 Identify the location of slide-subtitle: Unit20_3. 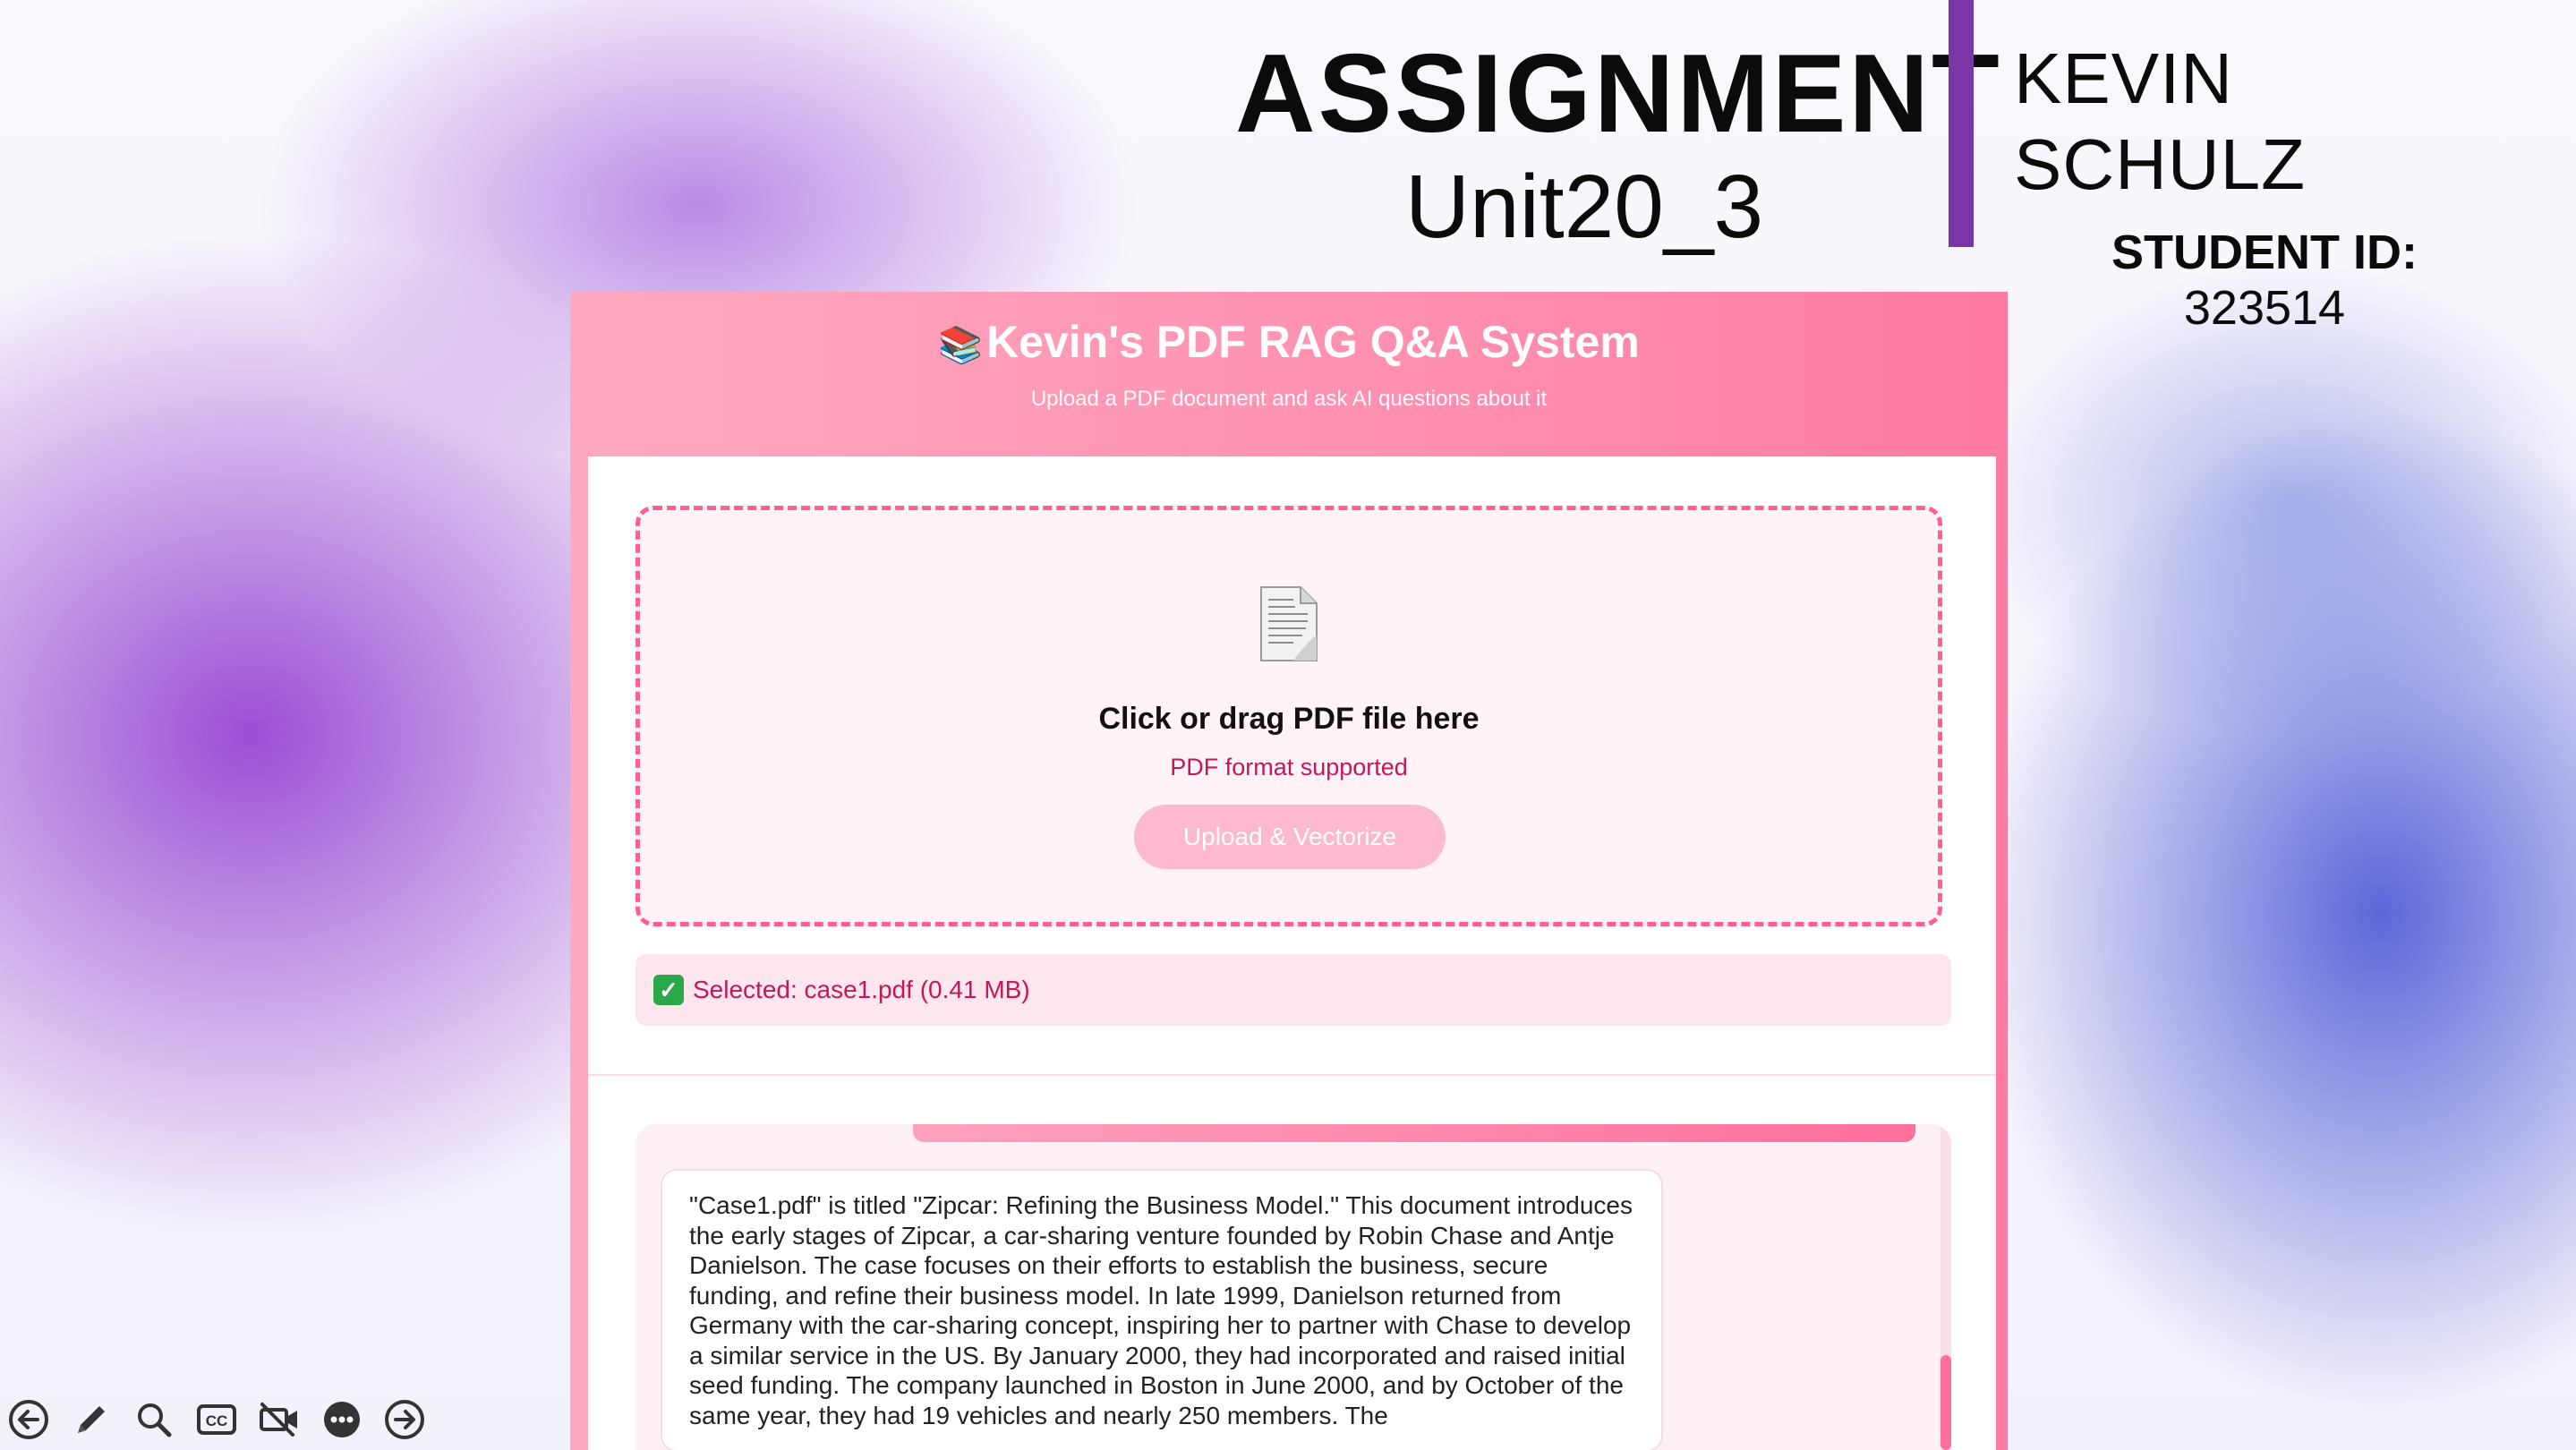
(1584, 207).